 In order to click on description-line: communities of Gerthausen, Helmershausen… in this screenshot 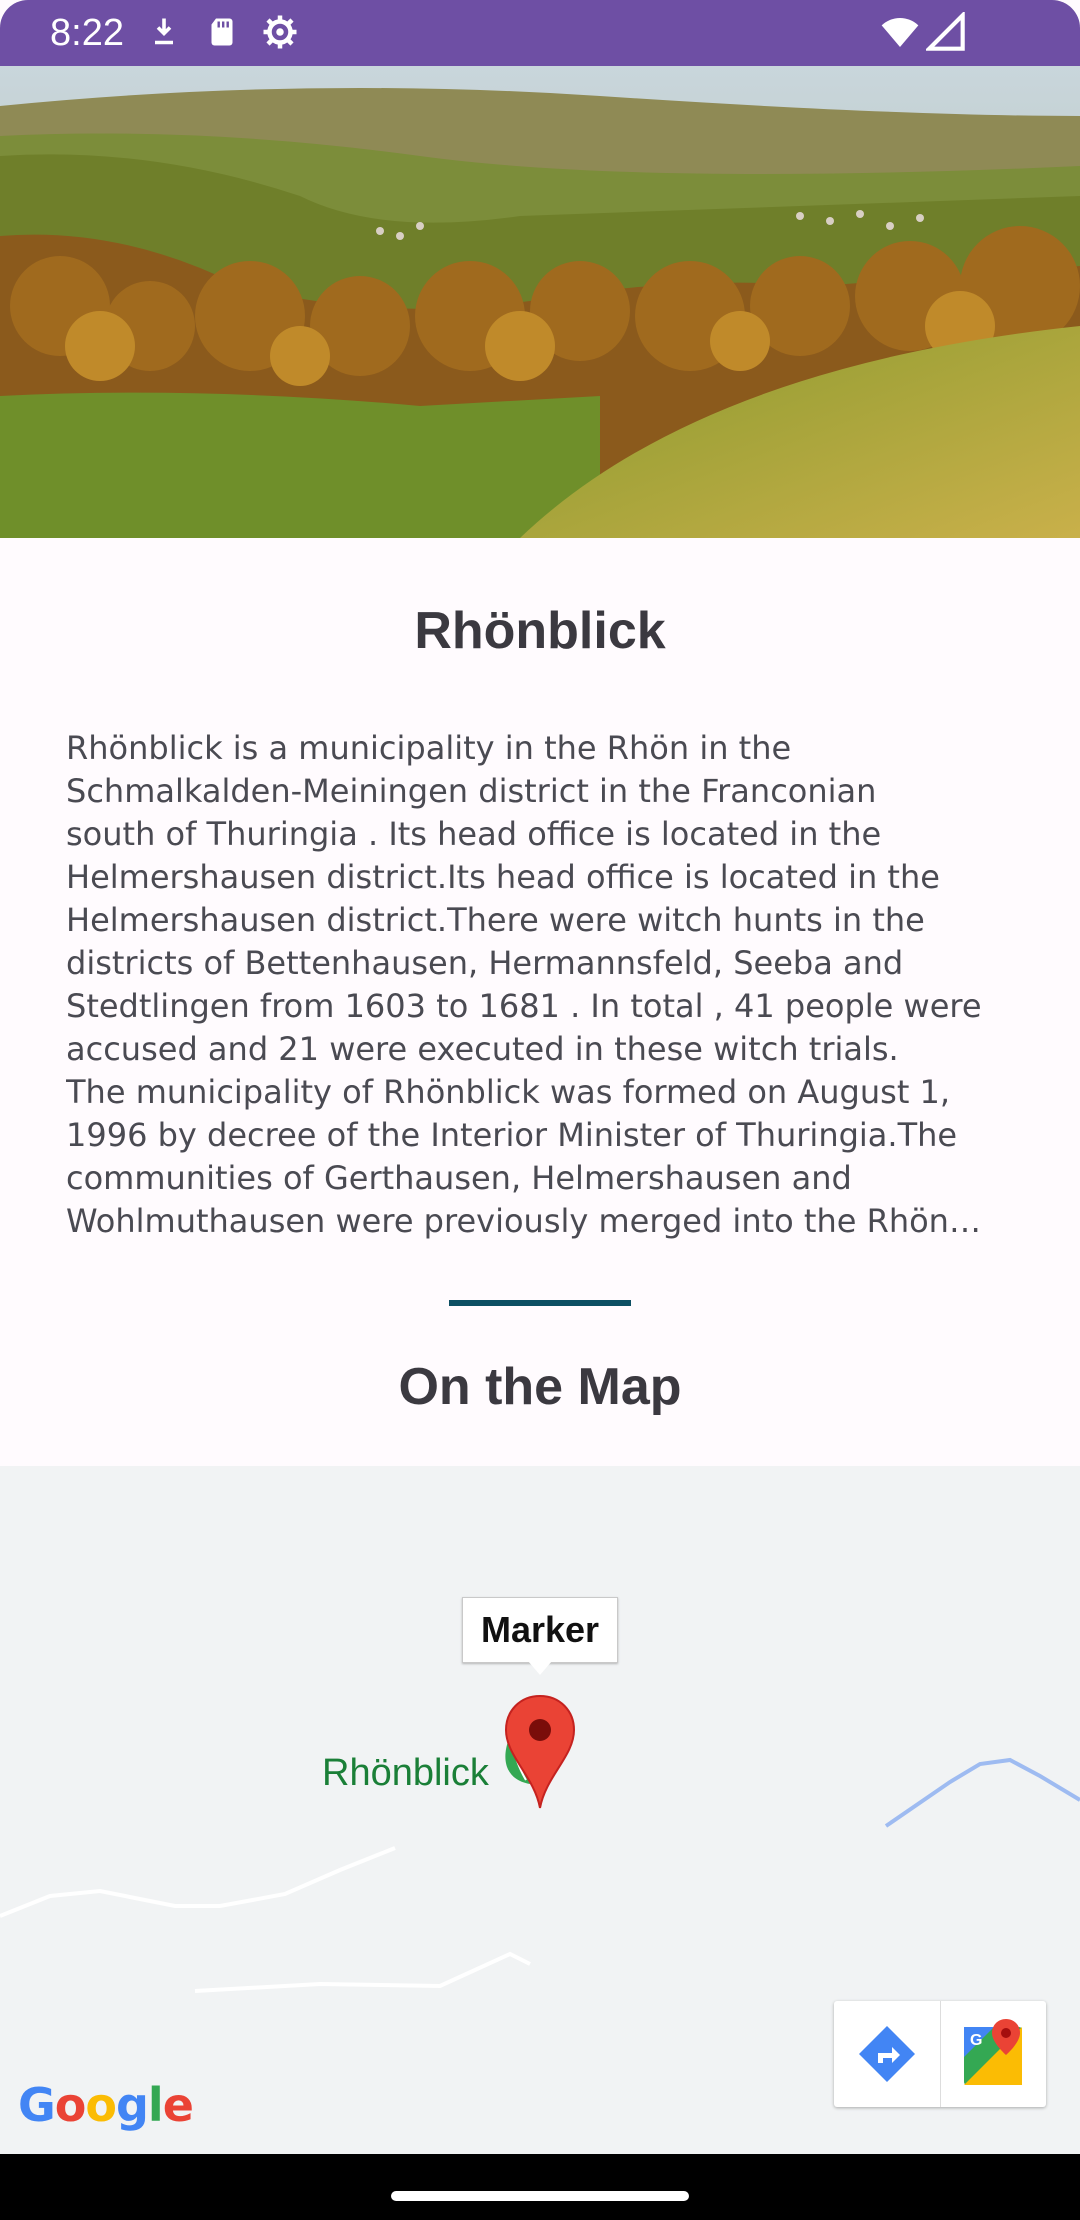, I will do `click(459, 1178)`.